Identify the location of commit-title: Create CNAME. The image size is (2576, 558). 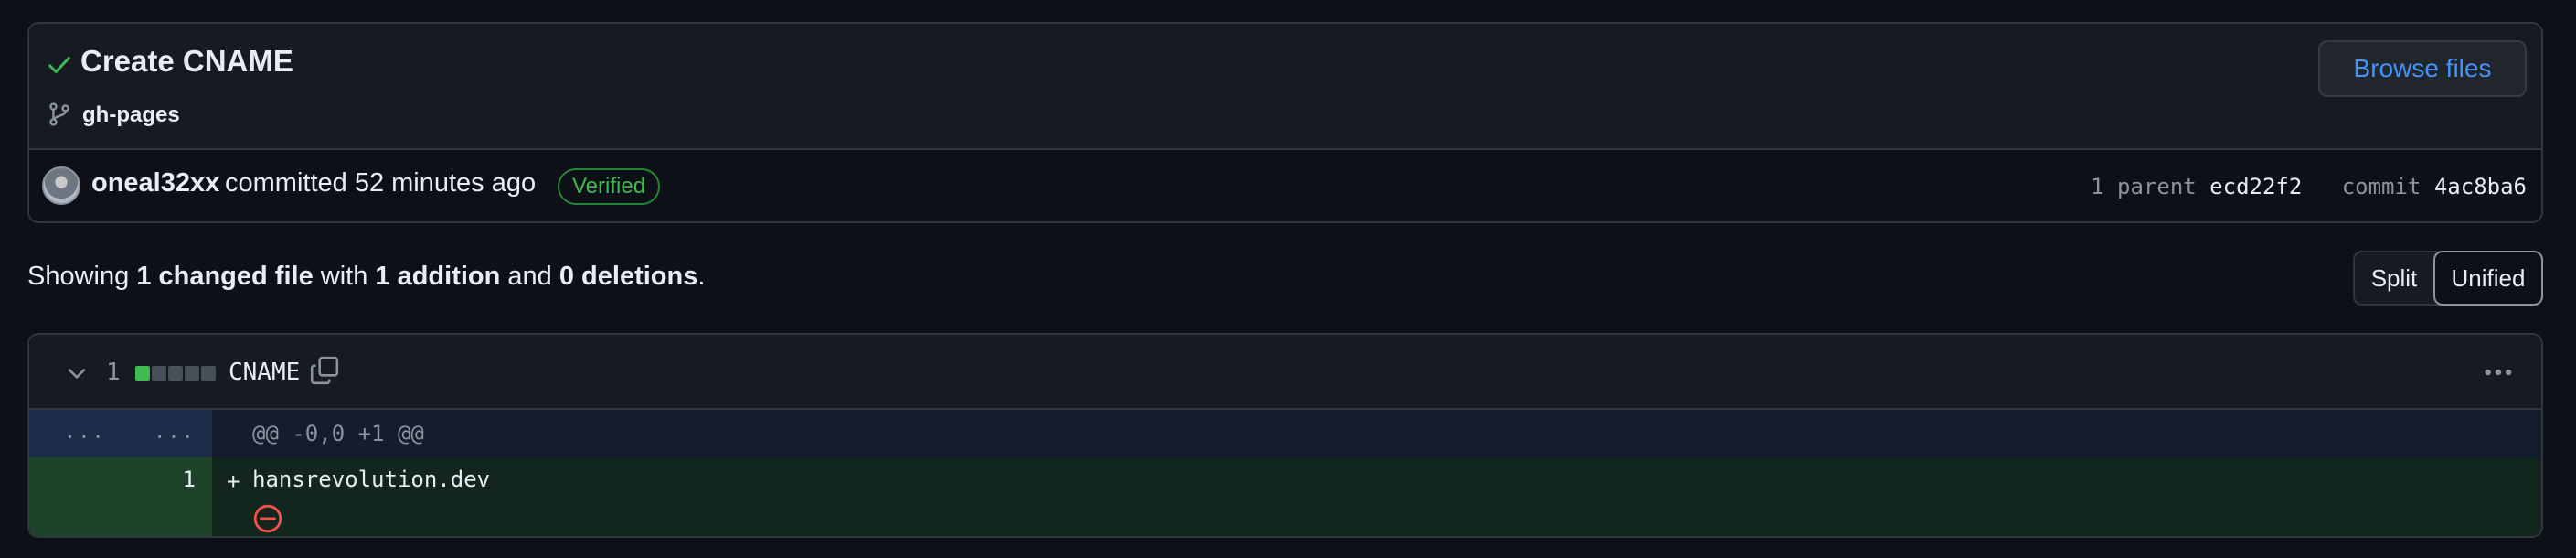
(187, 61).